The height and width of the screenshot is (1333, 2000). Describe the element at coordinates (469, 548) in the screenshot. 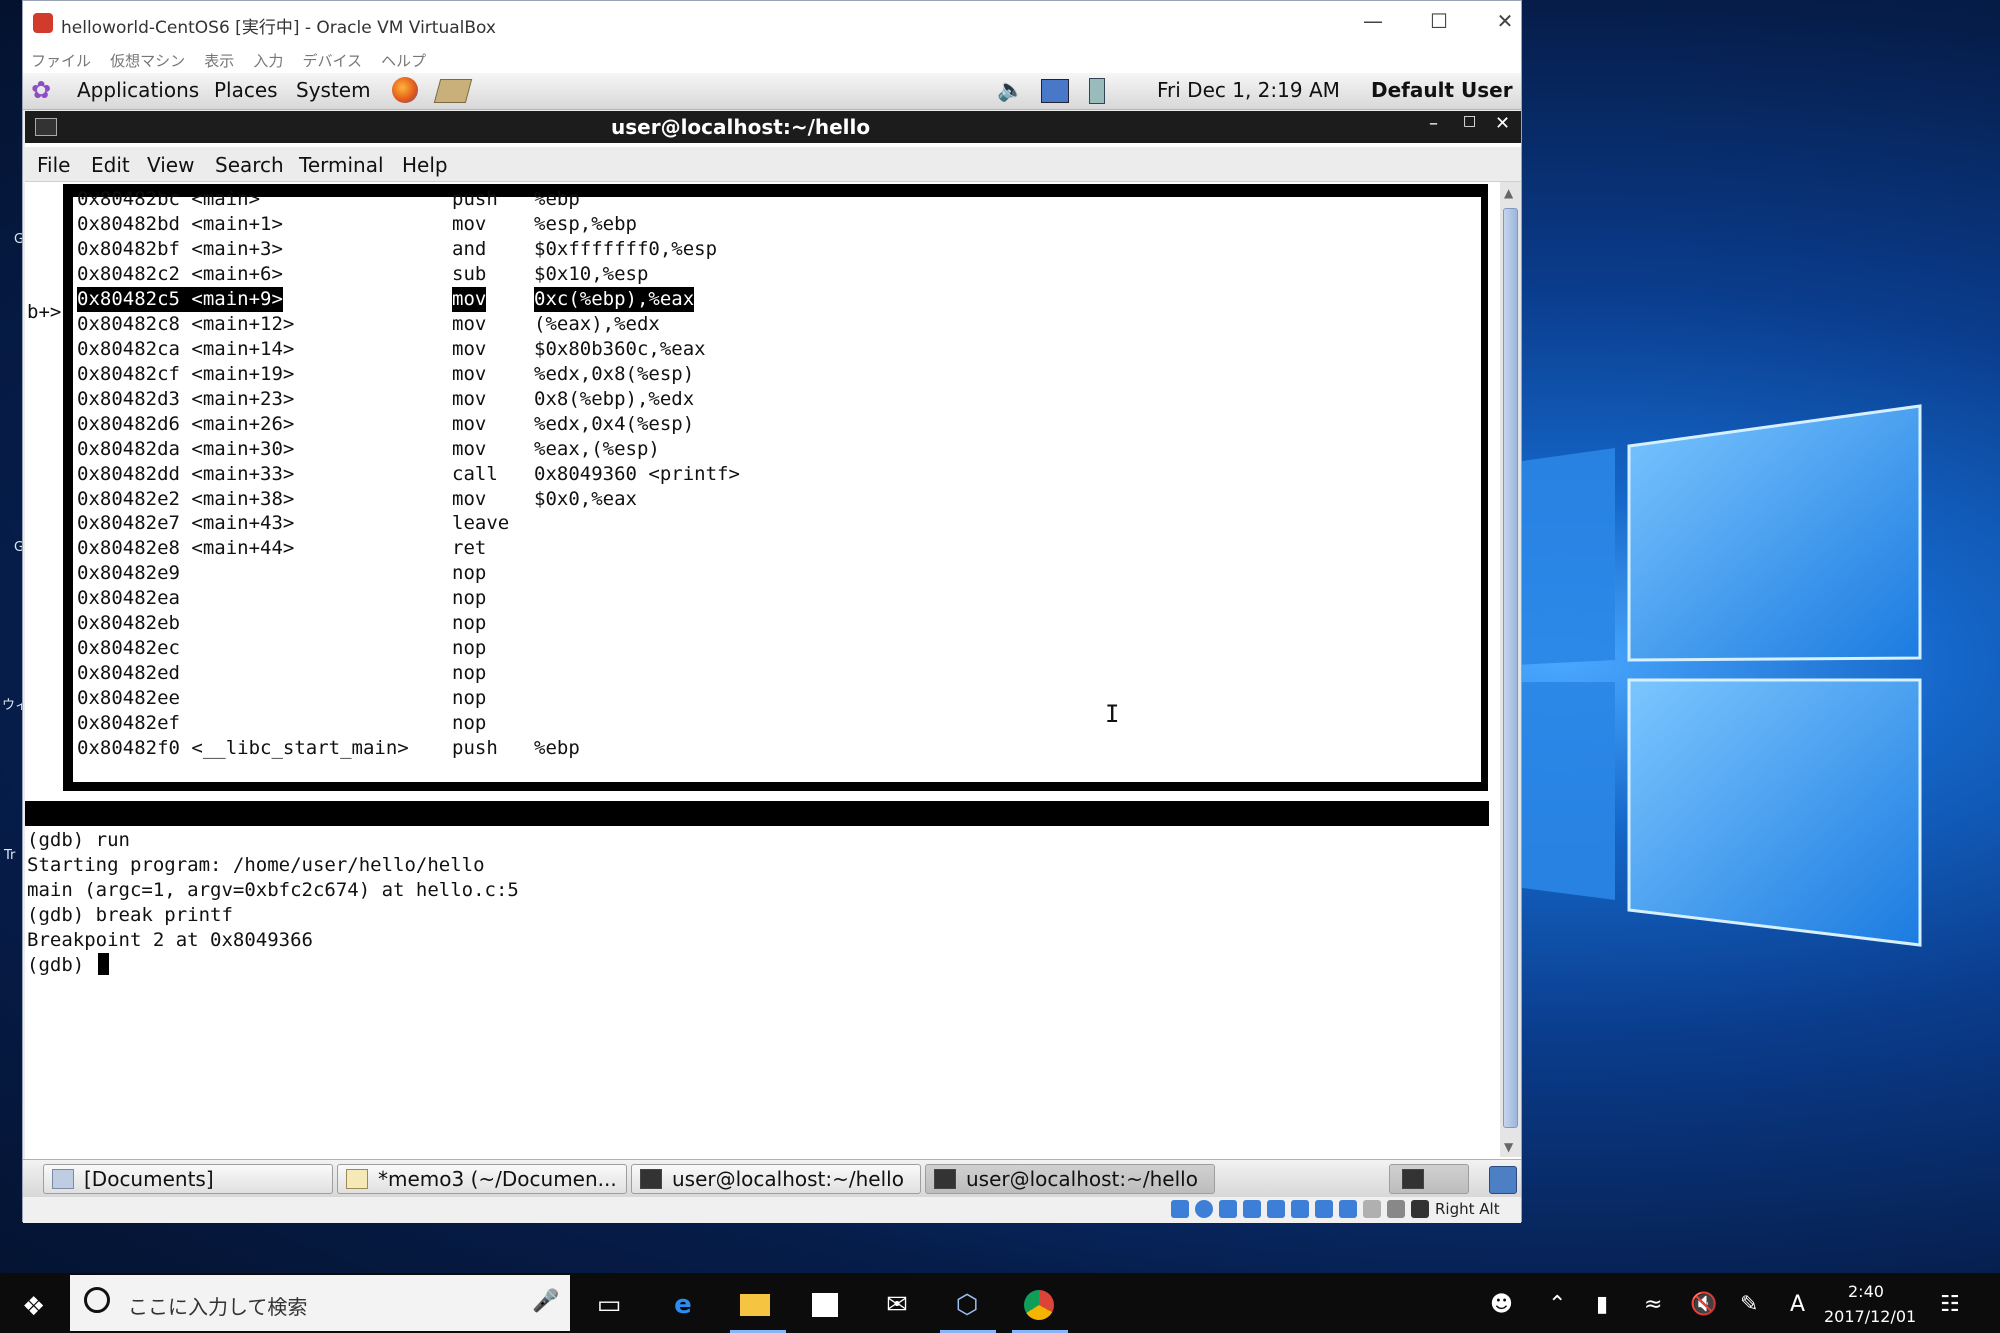

I see `asm-instruction: ret` at that location.